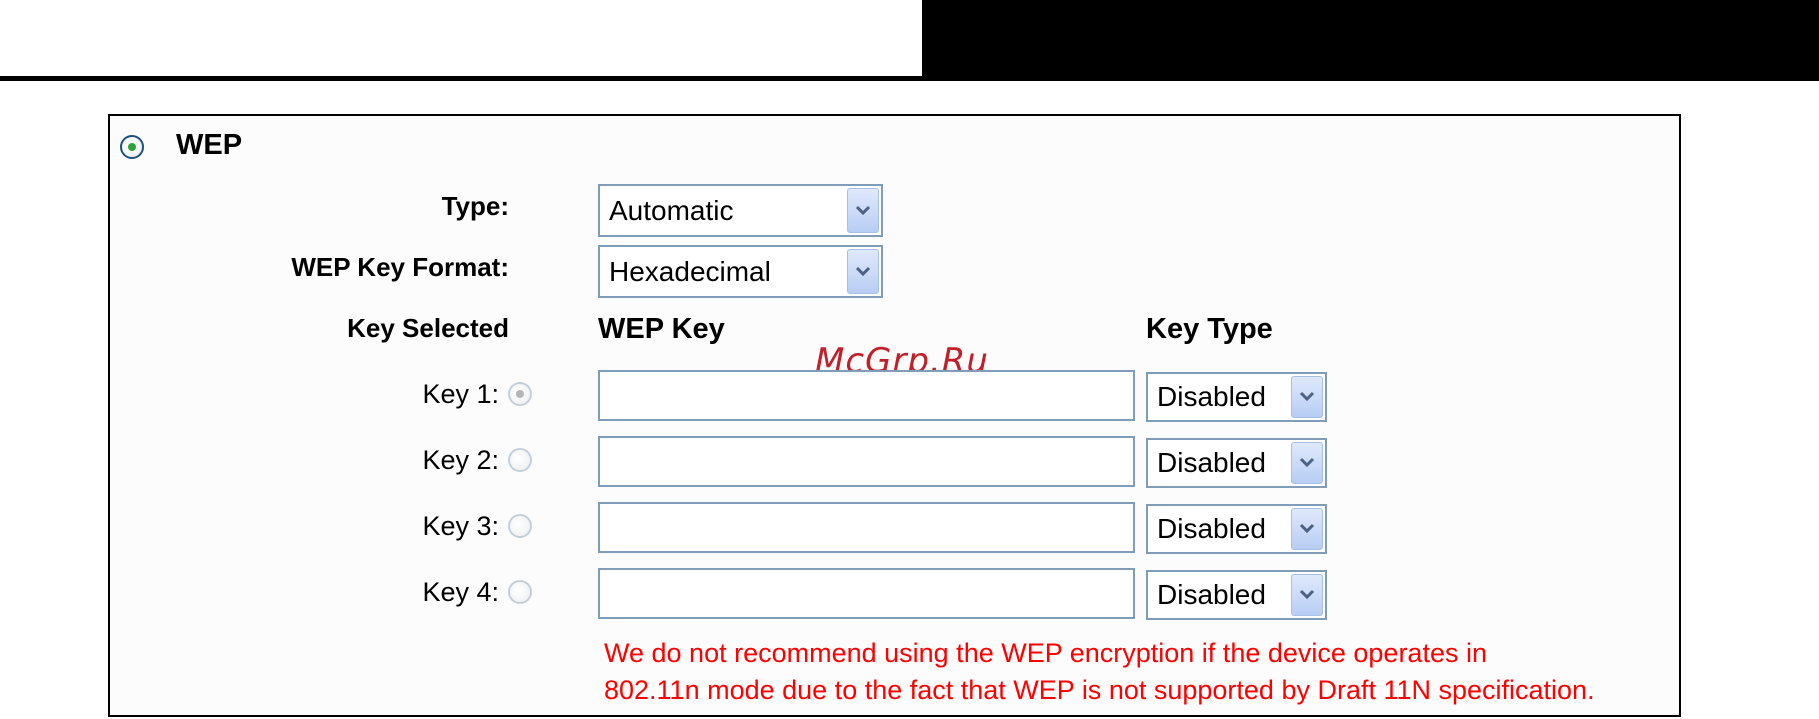 The width and height of the screenshot is (1819, 719). I want to click on wep-radio, so click(132, 147).